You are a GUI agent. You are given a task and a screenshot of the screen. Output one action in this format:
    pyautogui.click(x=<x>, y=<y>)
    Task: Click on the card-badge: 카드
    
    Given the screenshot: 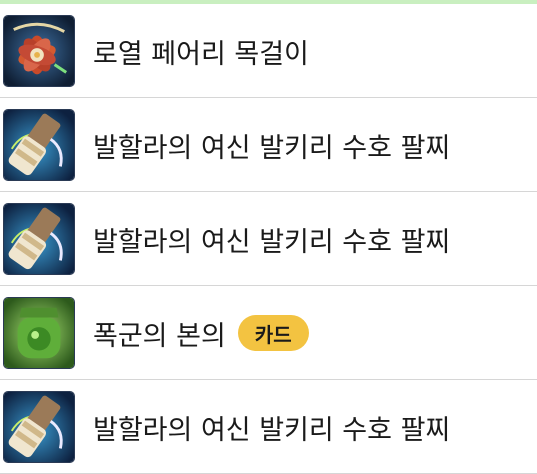 What is the action you would take?
    pyautogui.click(x=273, y=333)
    